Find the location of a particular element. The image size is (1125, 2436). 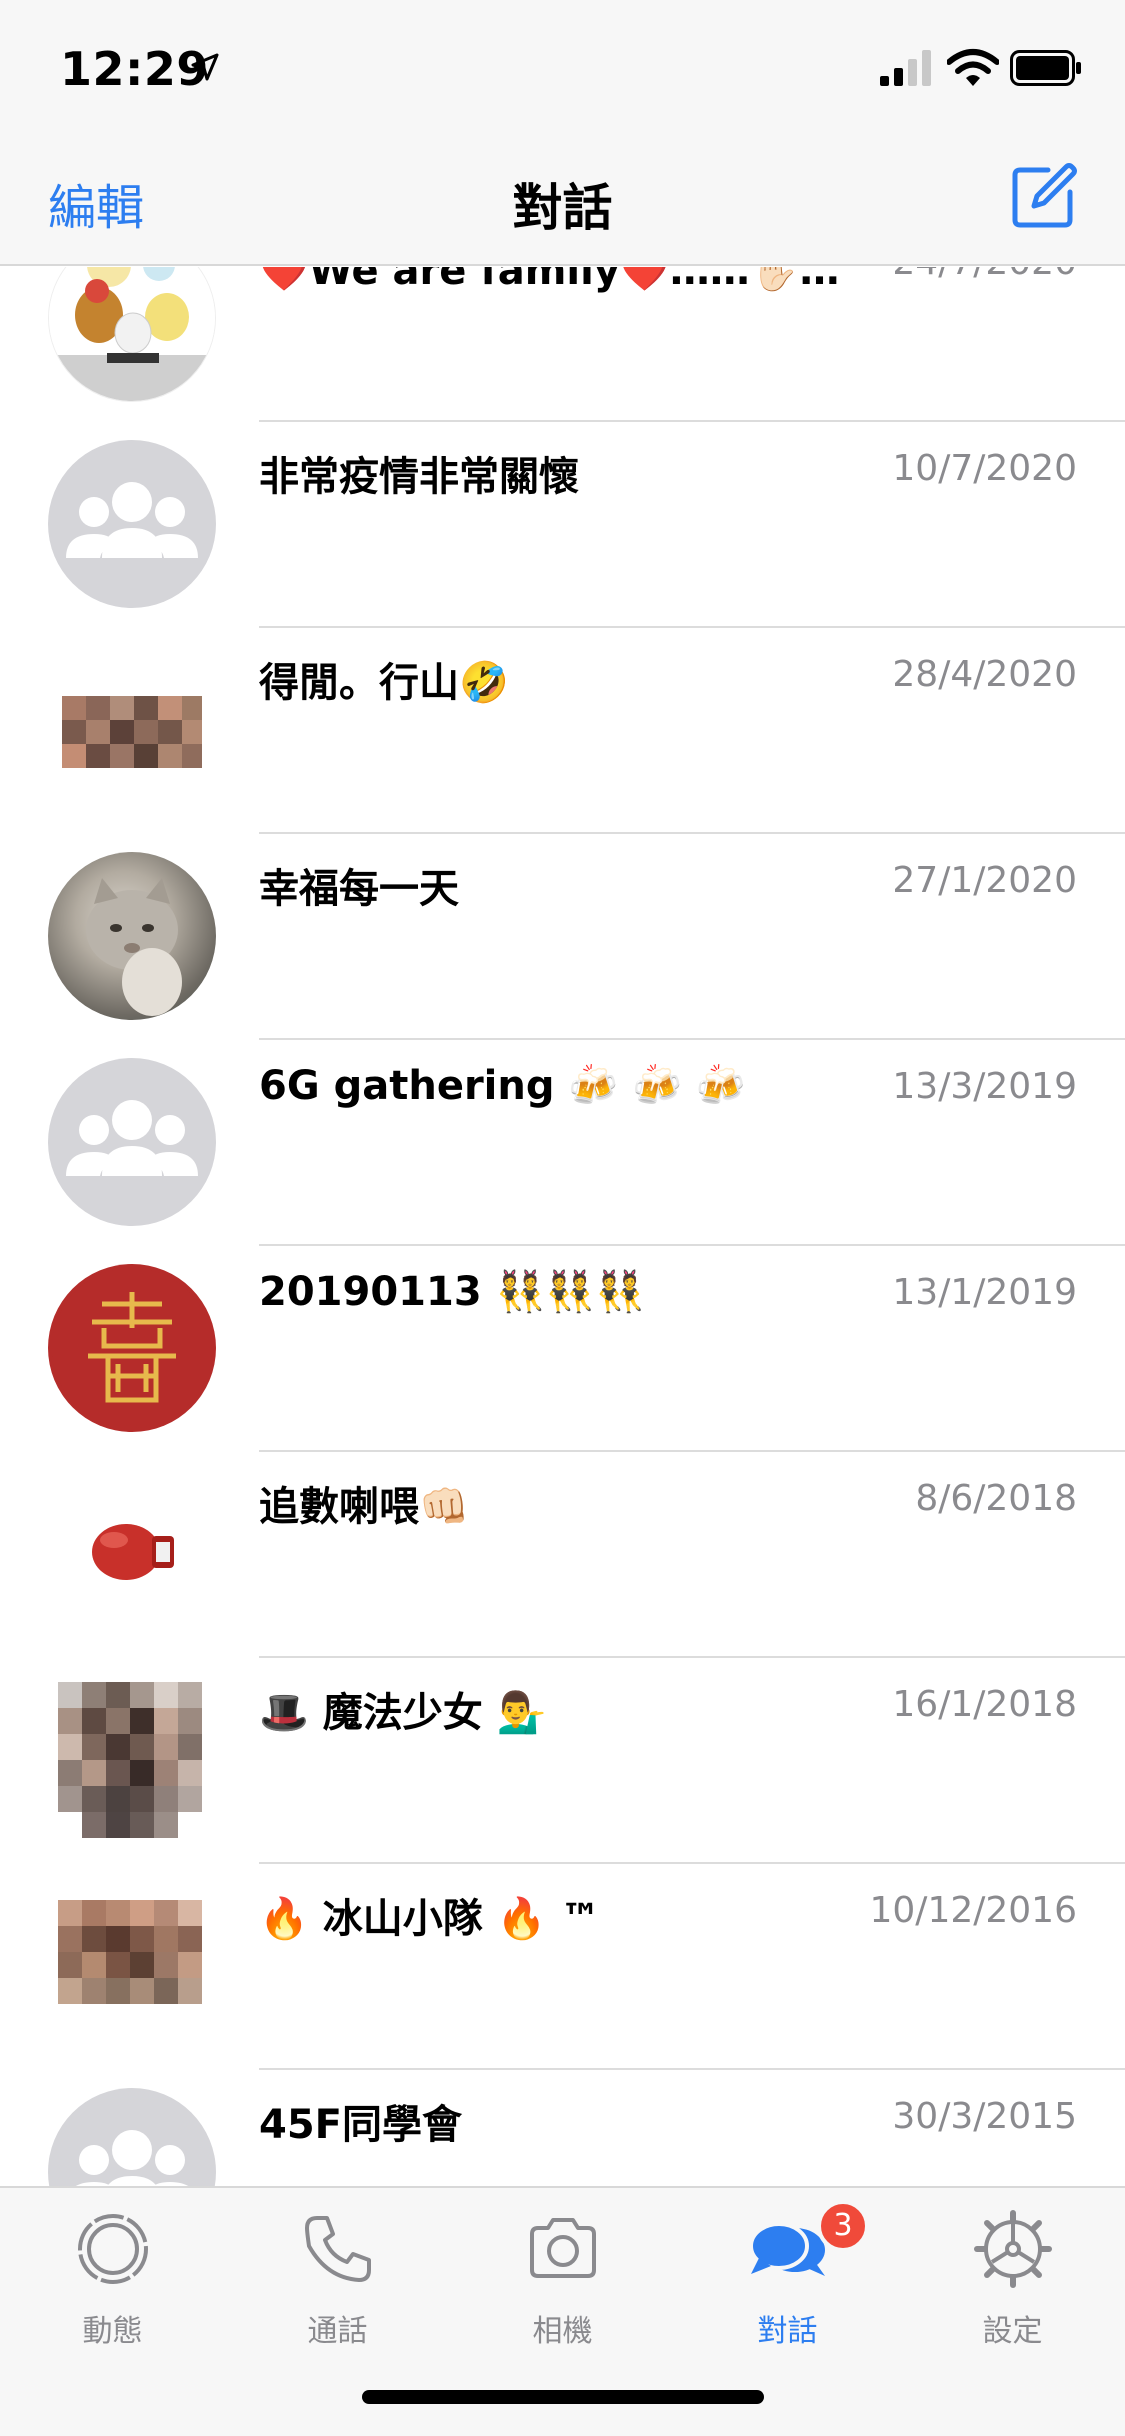

chat-row: 6G gathering 🍻 🍻 🍻 13/3/2019 is located at coordinates (562, 1143).